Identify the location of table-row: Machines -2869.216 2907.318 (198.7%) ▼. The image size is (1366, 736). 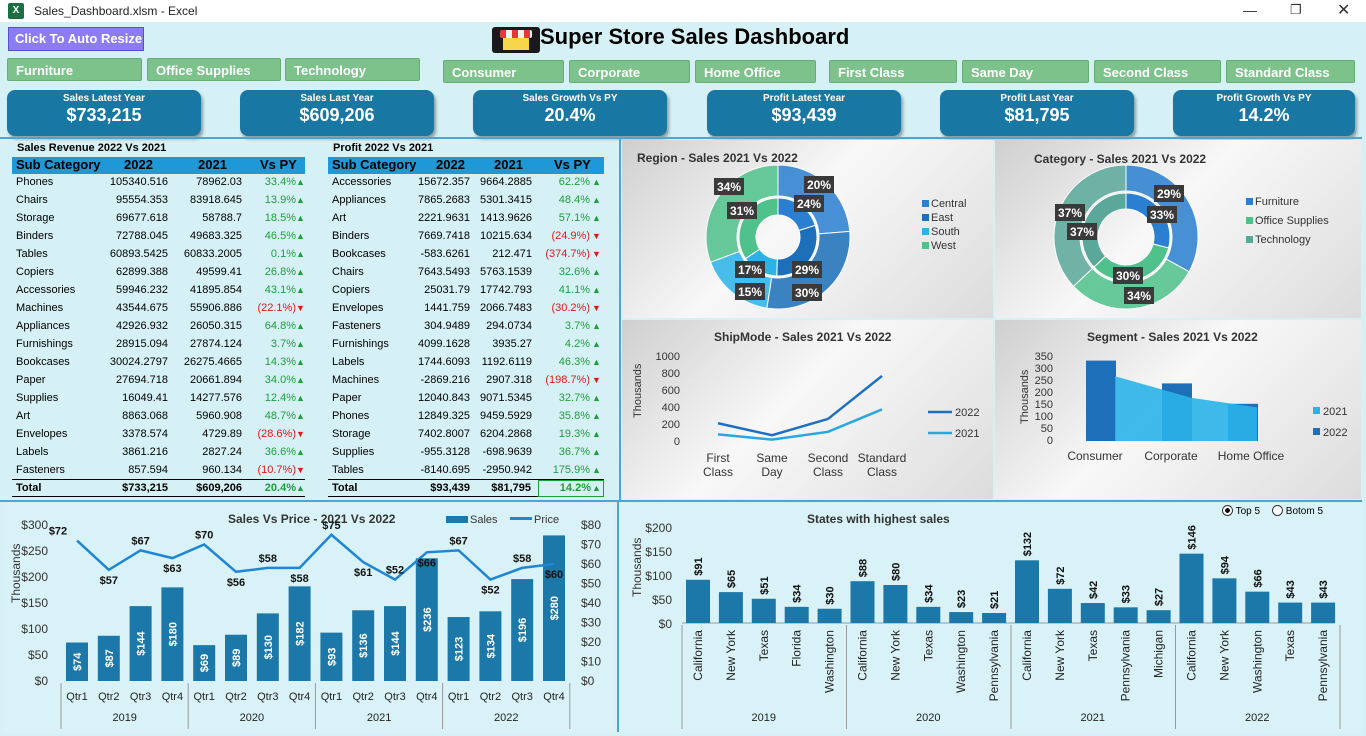
(466, 380).